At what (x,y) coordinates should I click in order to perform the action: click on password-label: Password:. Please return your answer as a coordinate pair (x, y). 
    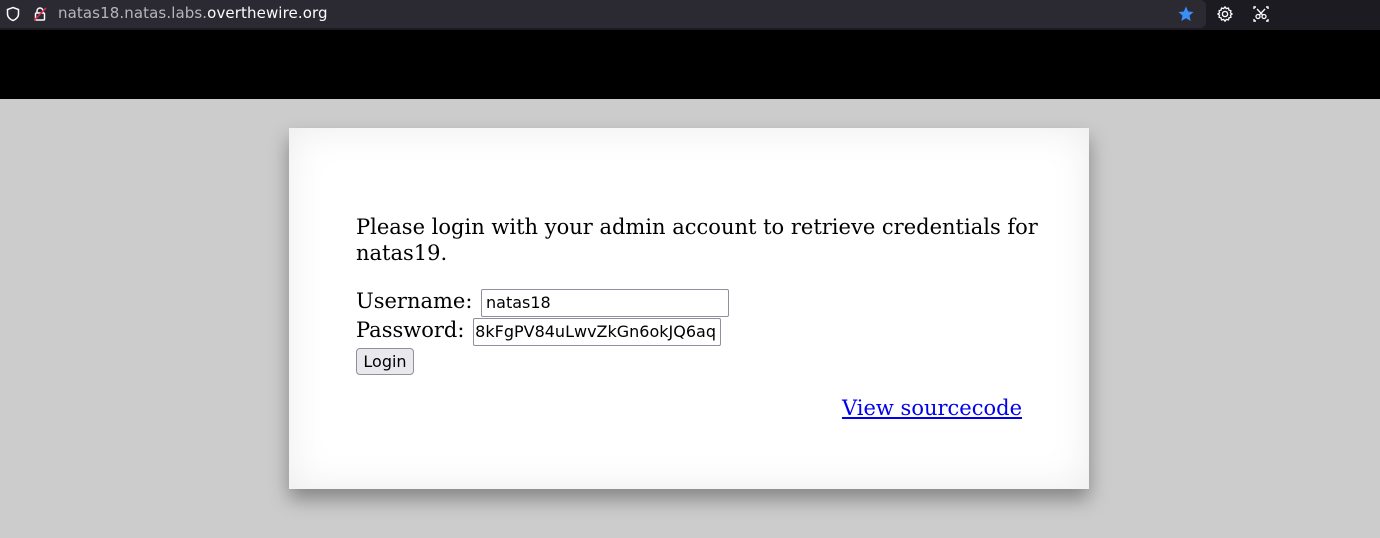
    Looking at the image, I should click on (410, 330).